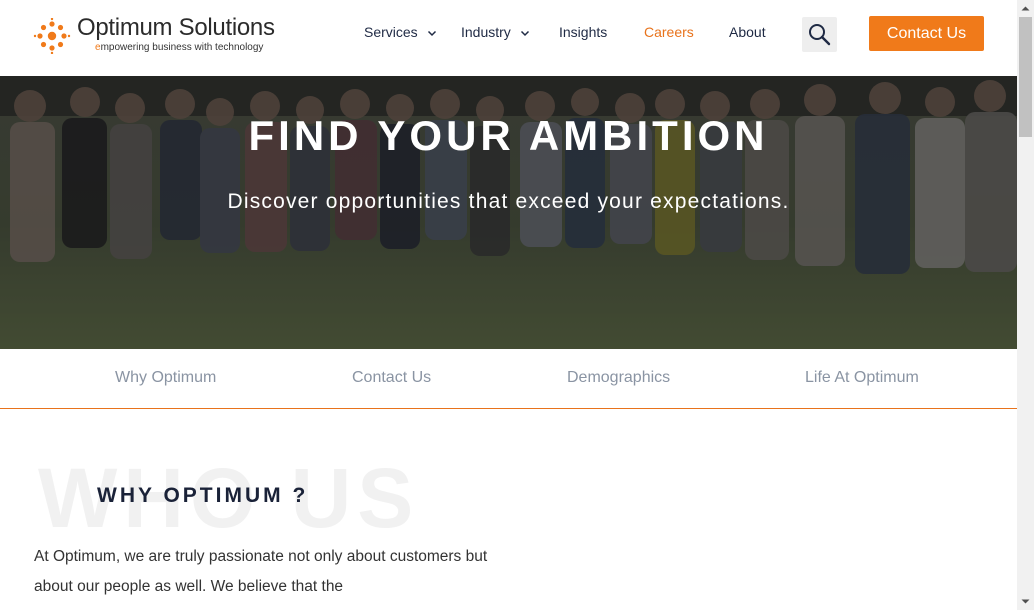  I want to click on nav-industry: Industry, so click(495, 32).